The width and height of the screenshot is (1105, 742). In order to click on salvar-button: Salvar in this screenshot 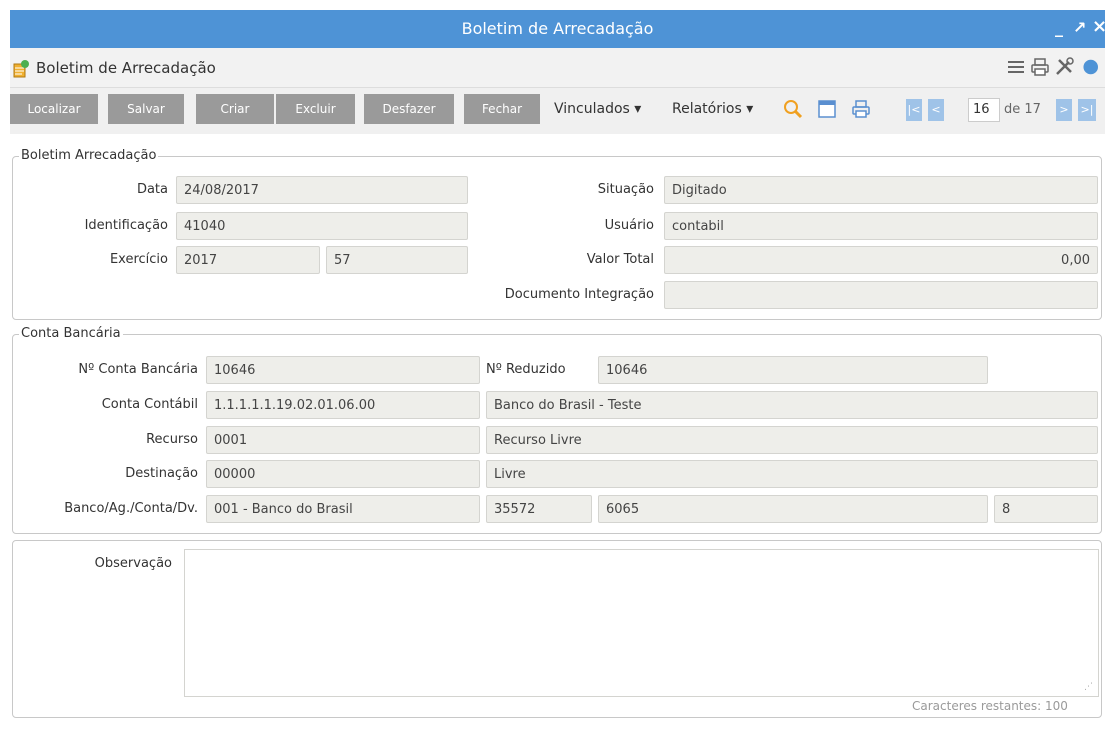, I will do `click(146, 109)`.